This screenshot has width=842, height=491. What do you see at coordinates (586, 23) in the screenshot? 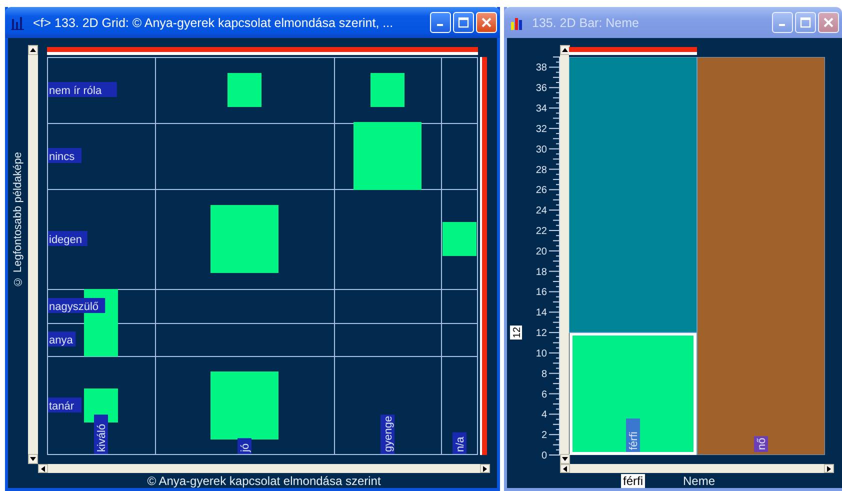
I see `window-title: 135. 2D Bar: Neme` at bounding box center [586, 23].